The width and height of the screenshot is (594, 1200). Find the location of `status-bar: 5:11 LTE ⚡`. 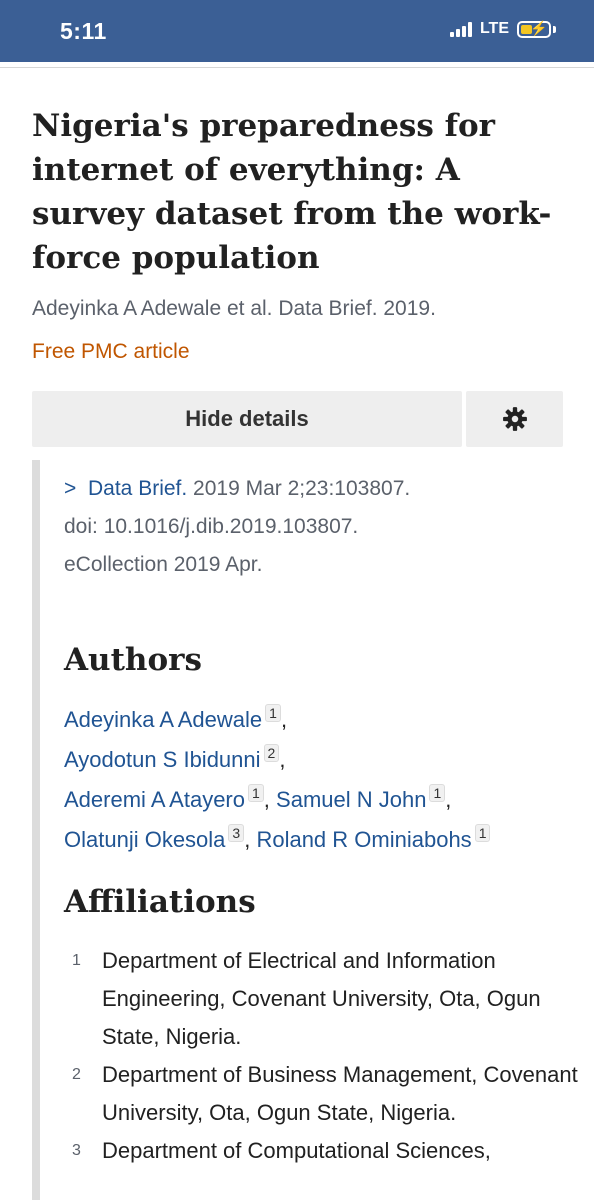

status-bar: 5:11 LTE ⚡ is located at coordinates (297, 31).